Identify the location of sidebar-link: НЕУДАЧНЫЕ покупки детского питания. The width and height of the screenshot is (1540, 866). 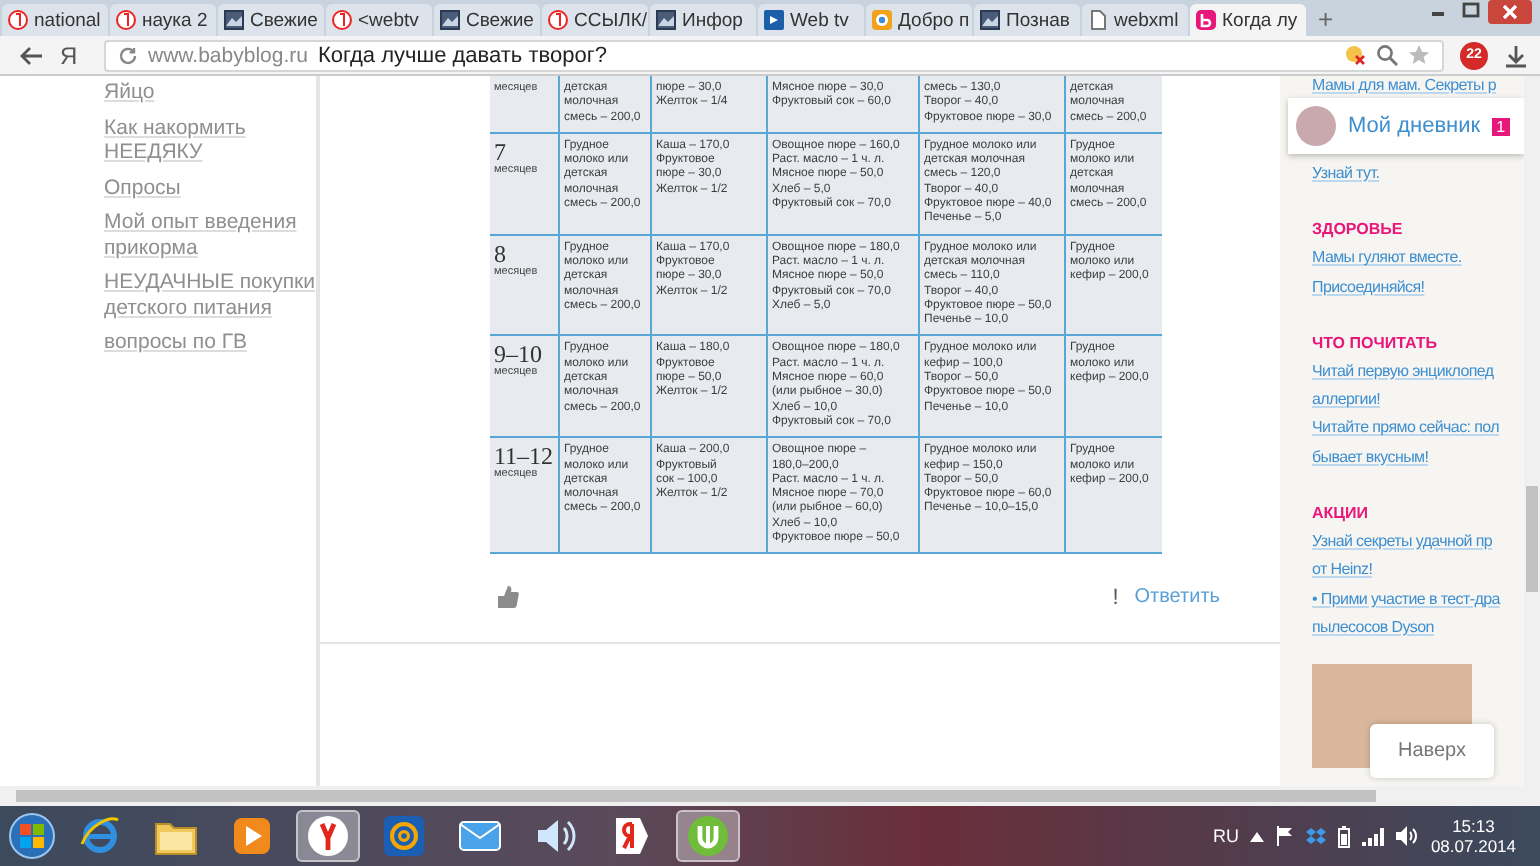
(210, 295).